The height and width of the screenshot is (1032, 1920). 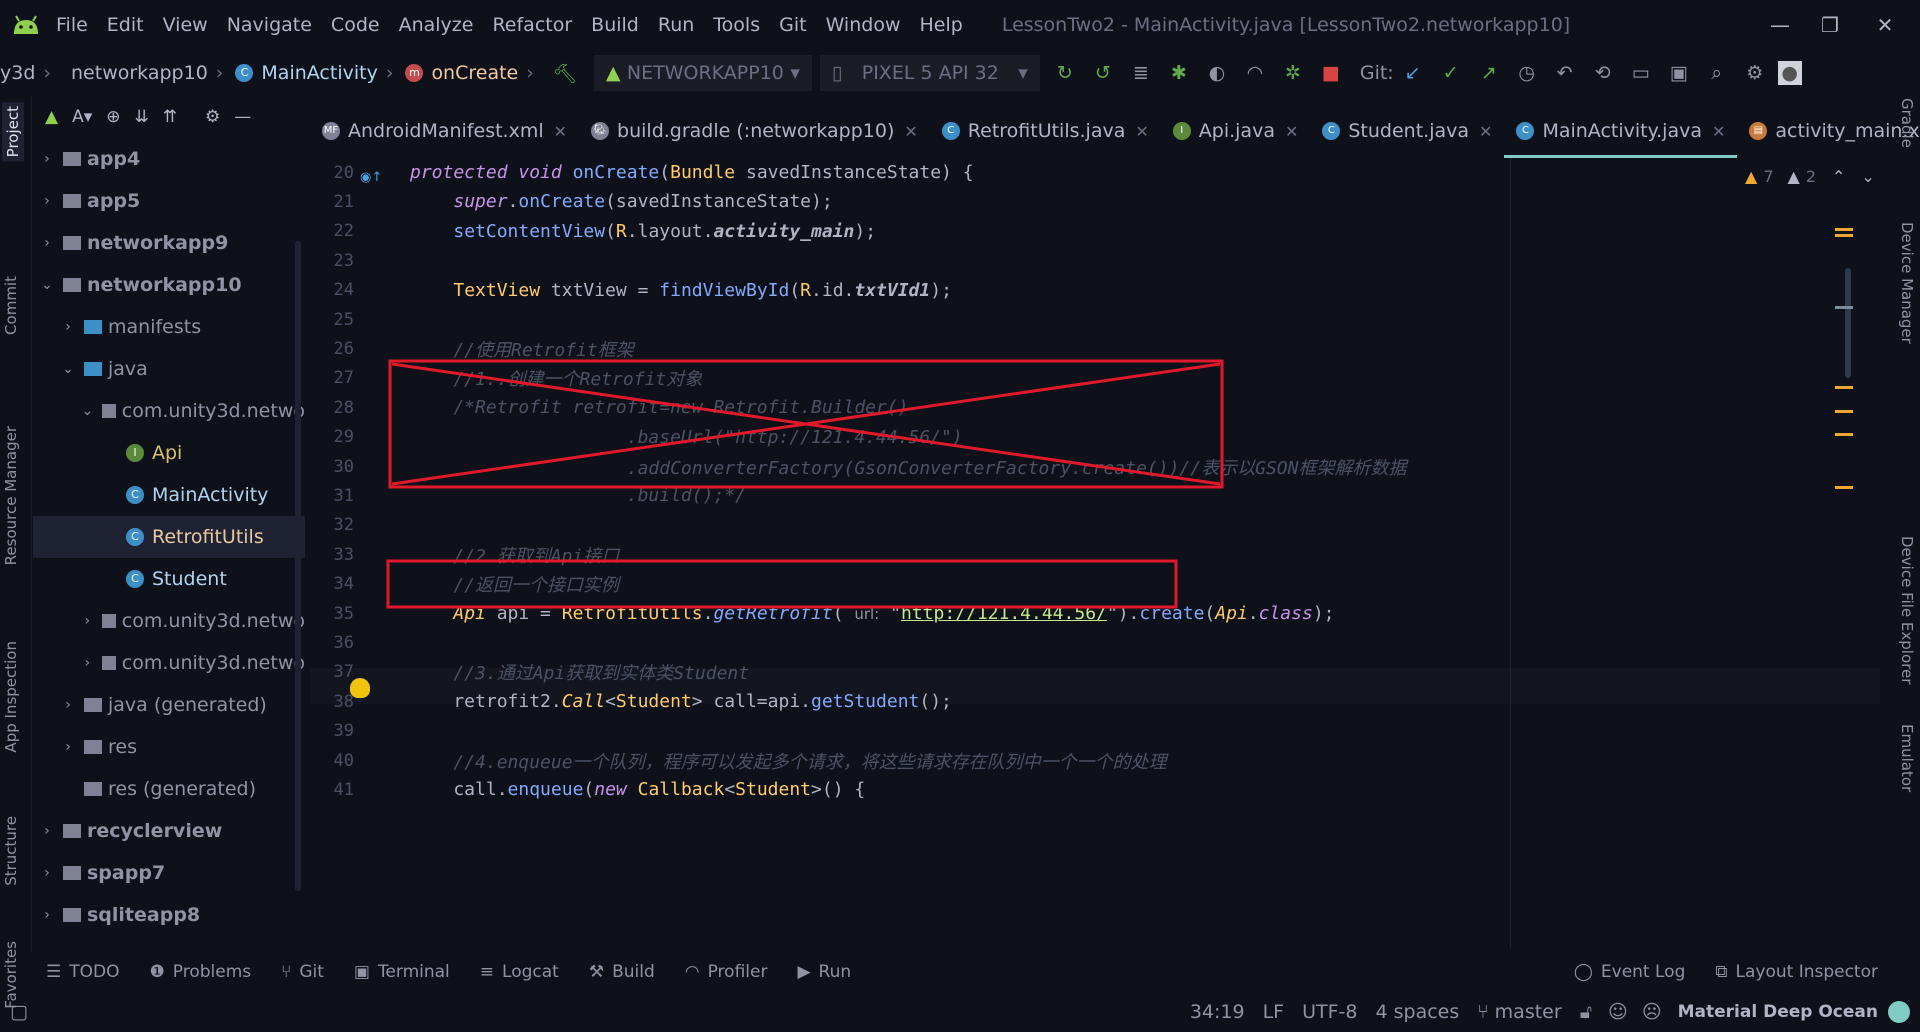 I want to click on profiler-tool-button: ◠ Profiler, so click(x=726, y=972).